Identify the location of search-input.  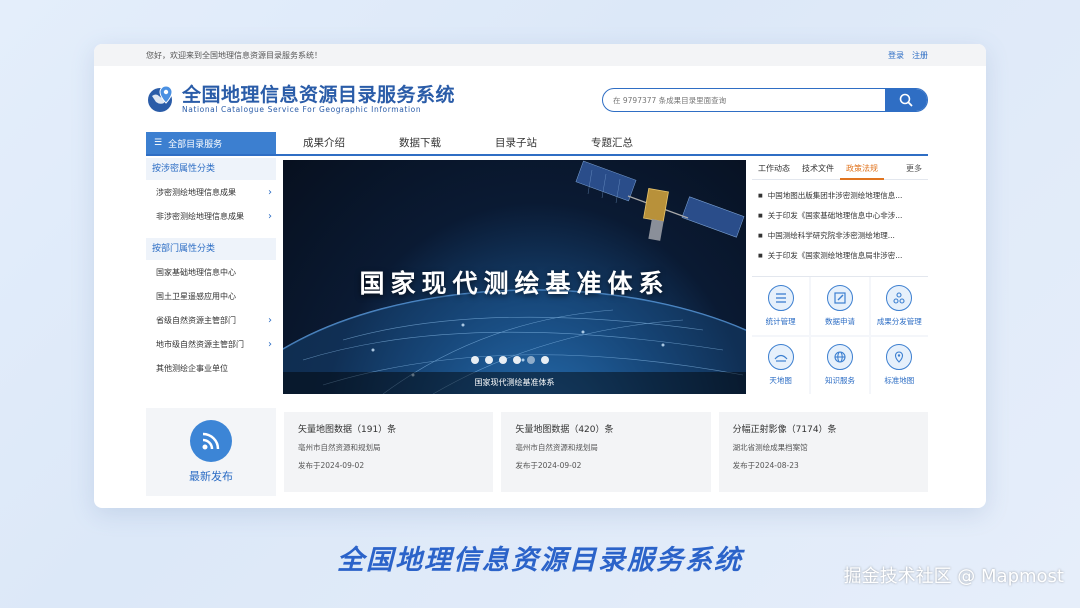
(744, 100).